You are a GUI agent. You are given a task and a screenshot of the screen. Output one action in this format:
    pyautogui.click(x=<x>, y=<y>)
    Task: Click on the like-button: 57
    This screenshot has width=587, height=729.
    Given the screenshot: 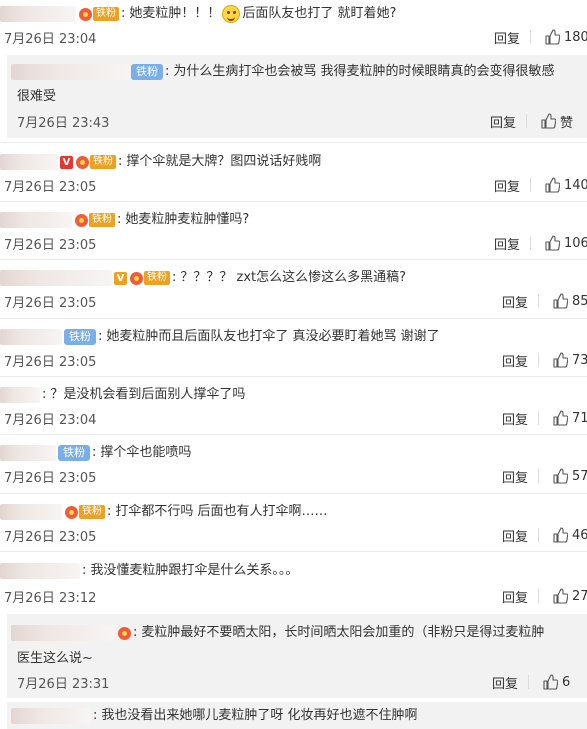 What is the action you would take?
    pyautogui.click(x=569, y=476)
    